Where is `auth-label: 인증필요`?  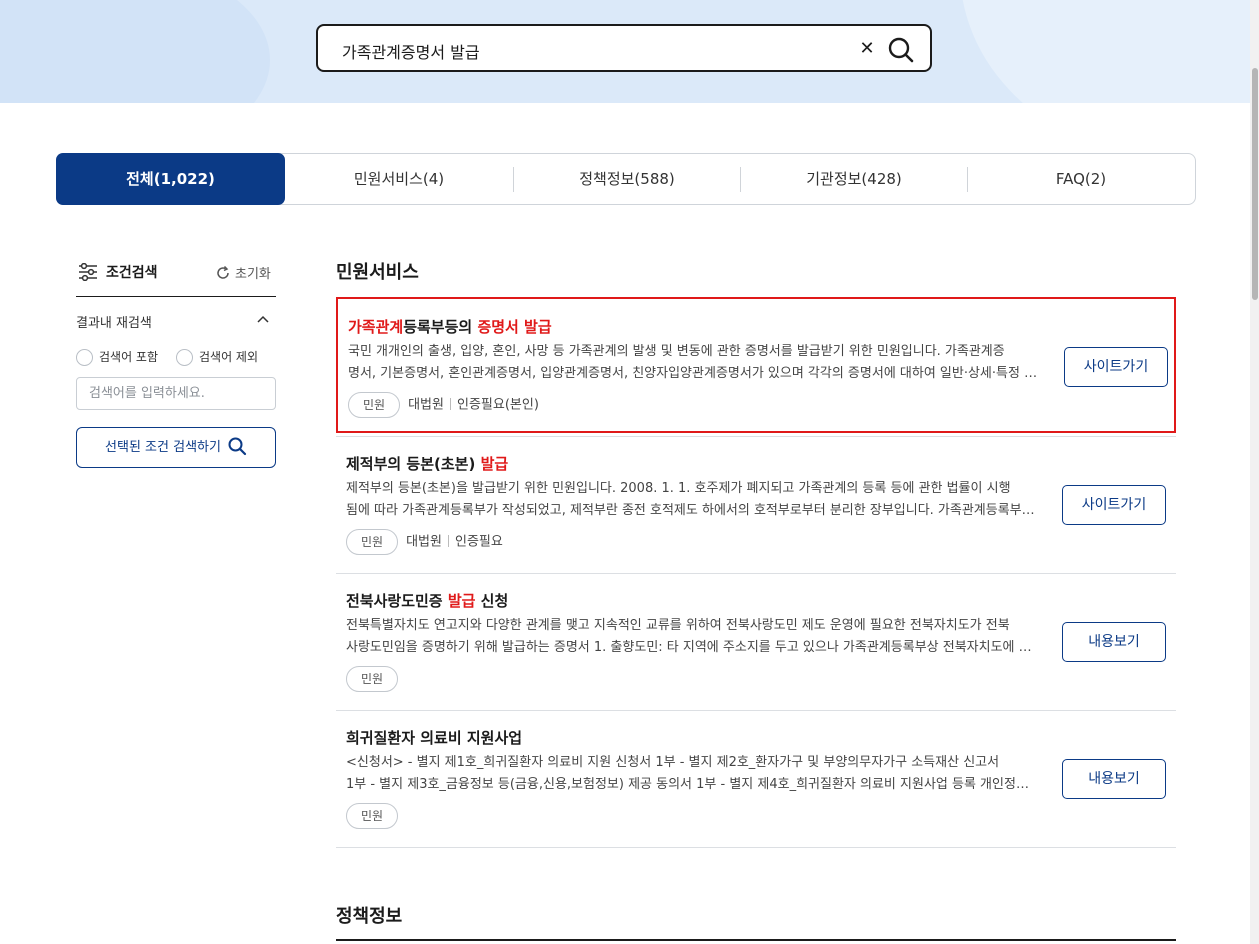
auth-label: 인증필요 is located at coordinates (478, 542).